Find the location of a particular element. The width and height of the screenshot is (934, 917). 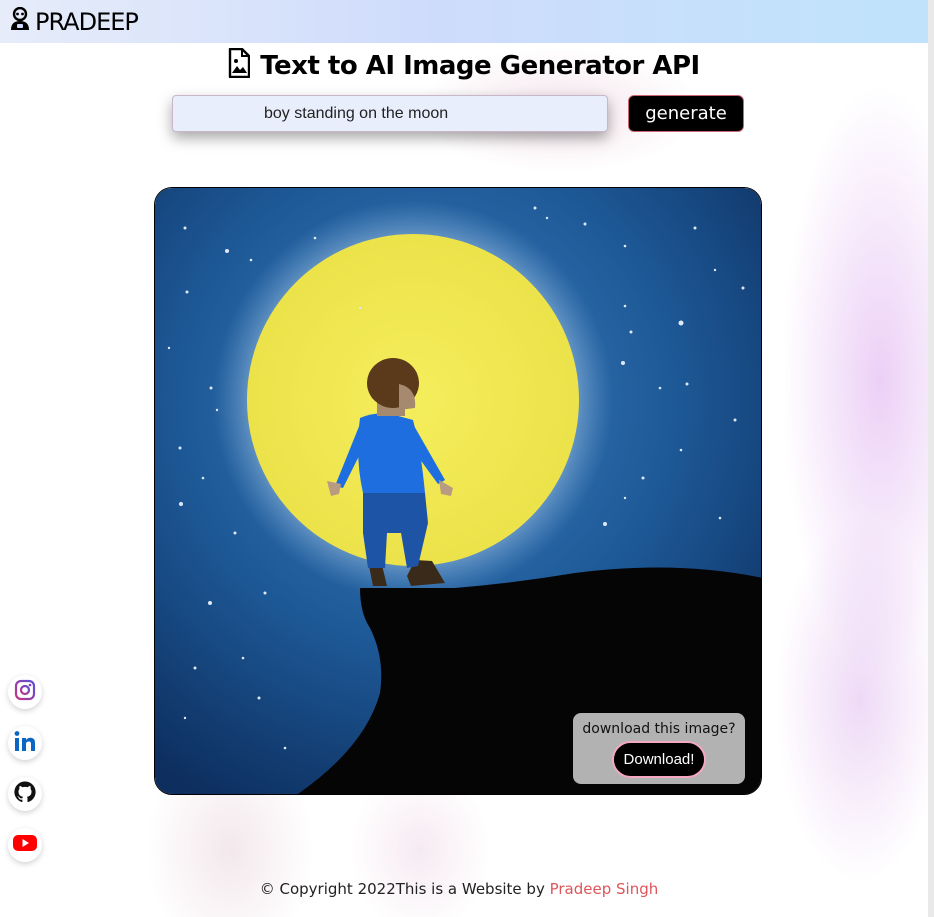

instagram-icon is located at coordinates (25, 692).